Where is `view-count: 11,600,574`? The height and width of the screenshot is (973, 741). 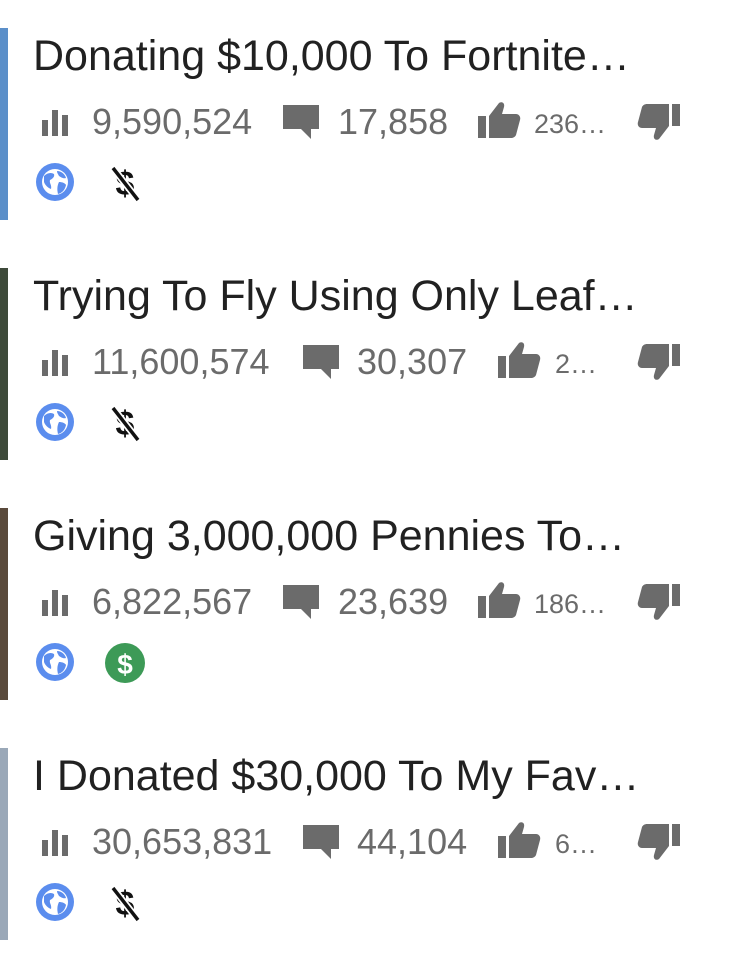
view-count: 11,600,574 is located at coordinates (181, 361).